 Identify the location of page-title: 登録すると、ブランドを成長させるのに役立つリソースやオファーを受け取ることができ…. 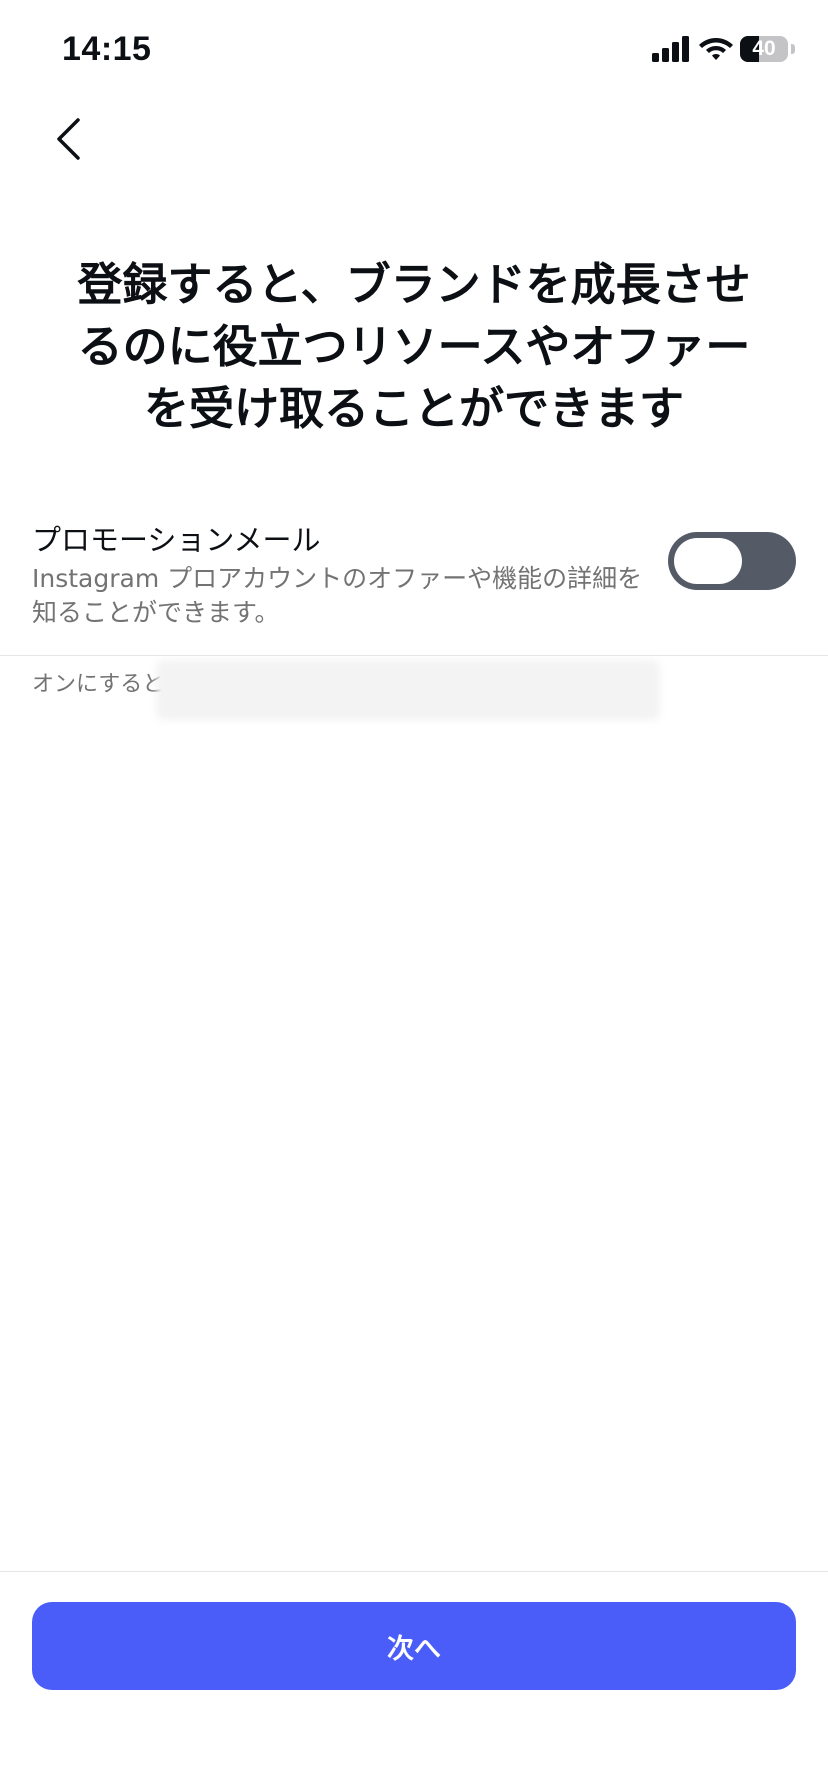
(414, 346).